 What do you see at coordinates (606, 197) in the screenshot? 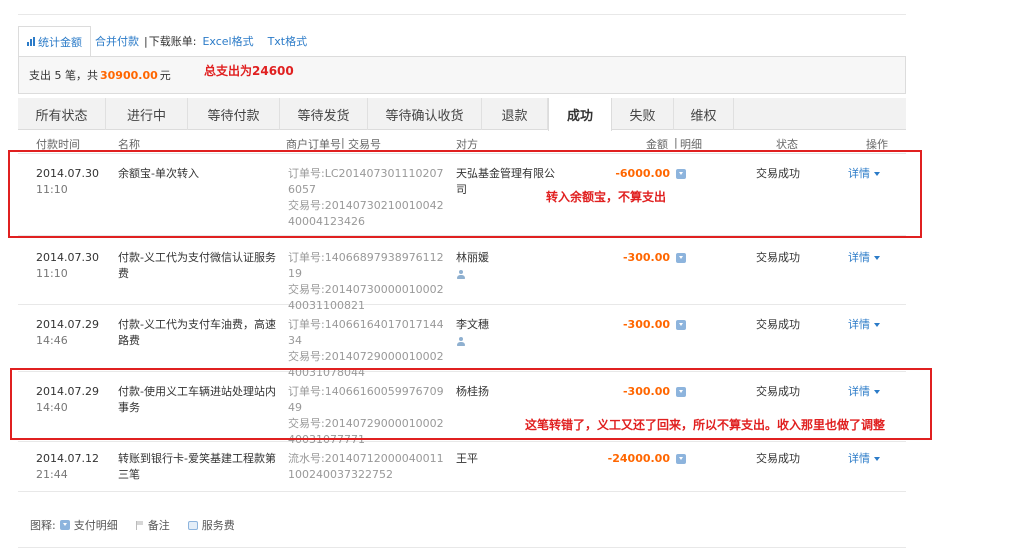
I see `annotation-yuebao: 转入余额宝，不算支出` at bounding box center [606, 197].